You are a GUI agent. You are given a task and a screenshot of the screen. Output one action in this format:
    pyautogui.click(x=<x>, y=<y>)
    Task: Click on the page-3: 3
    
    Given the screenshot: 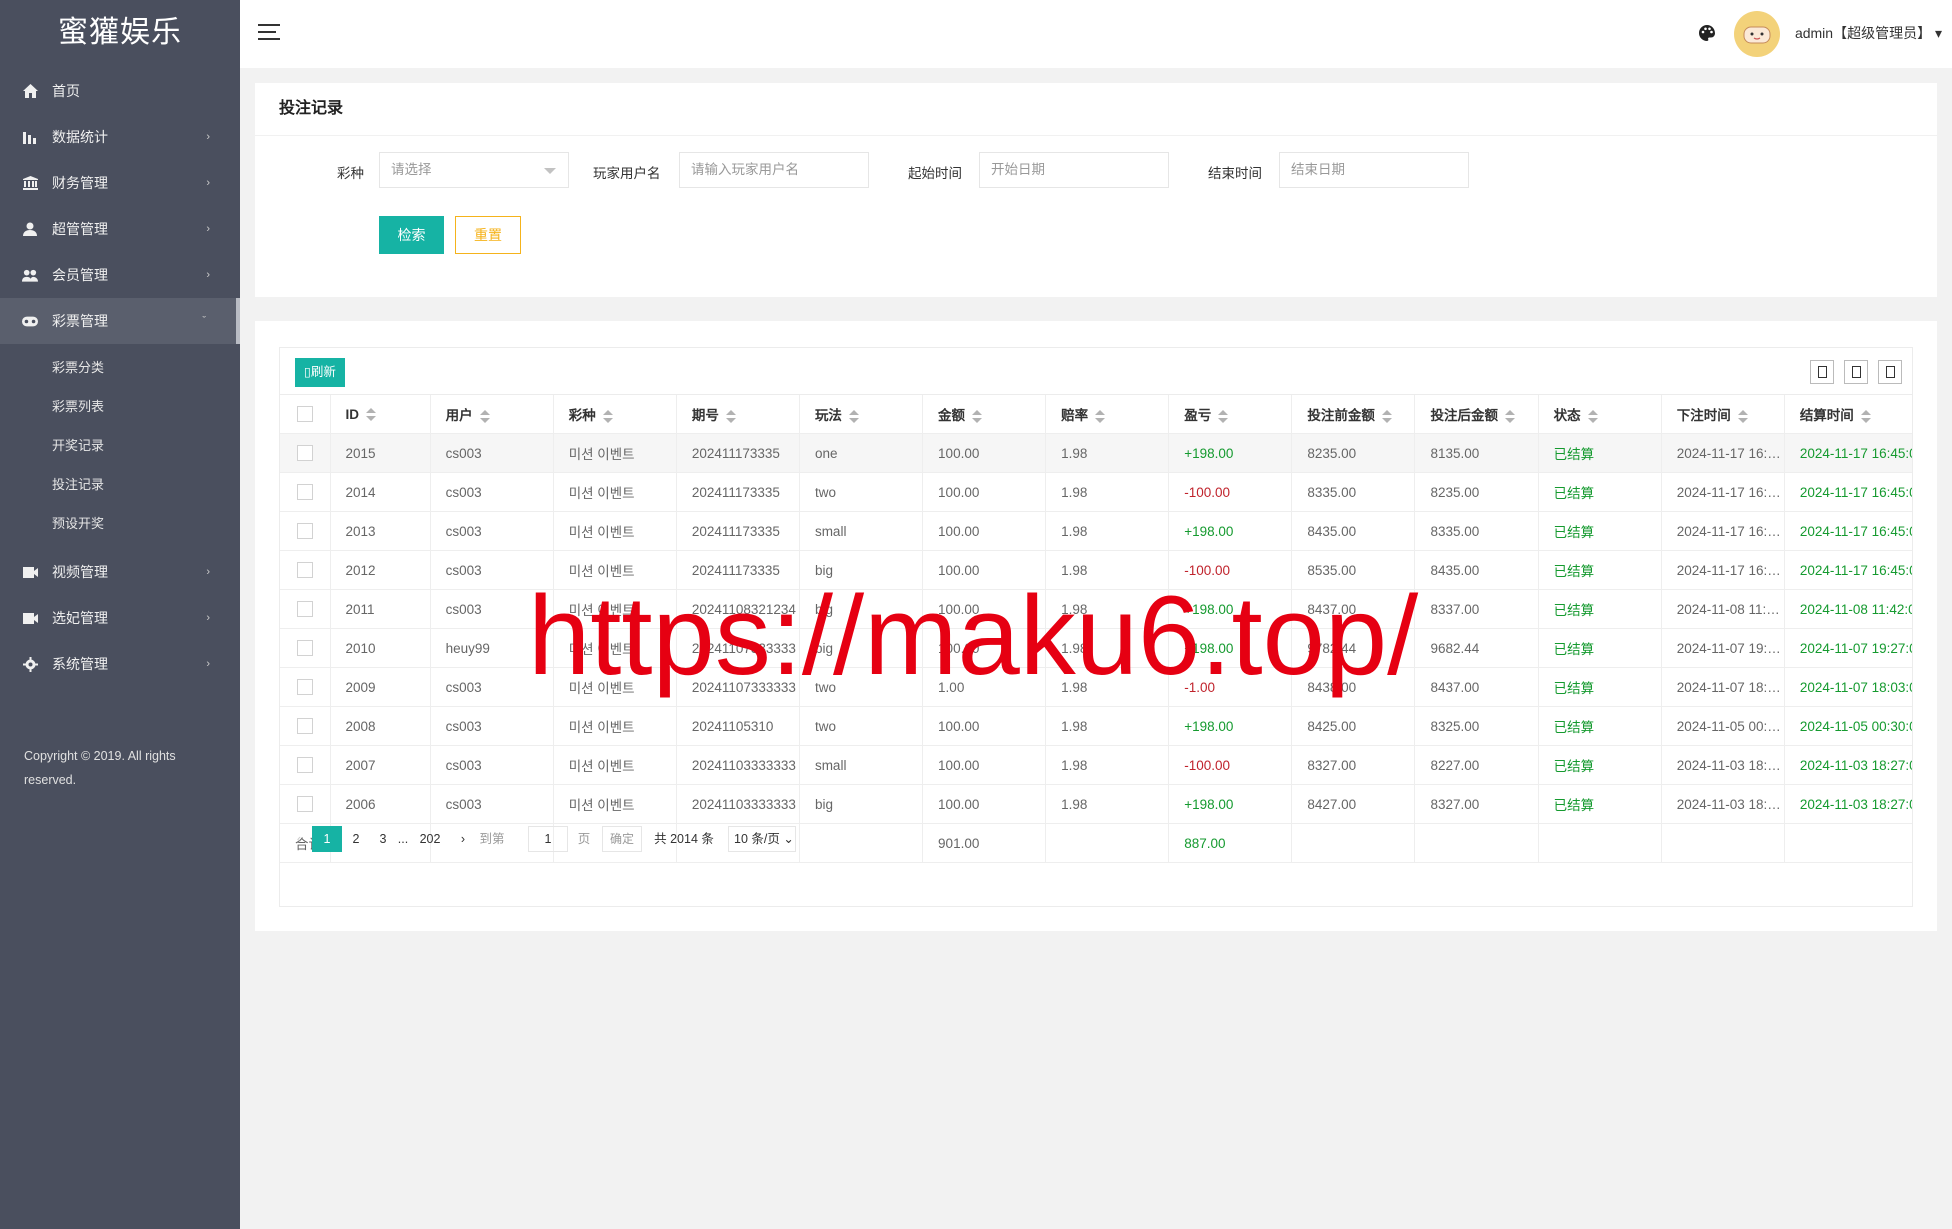 What is the action you would take?
    pyautogui.click(x=383, y=839)
    